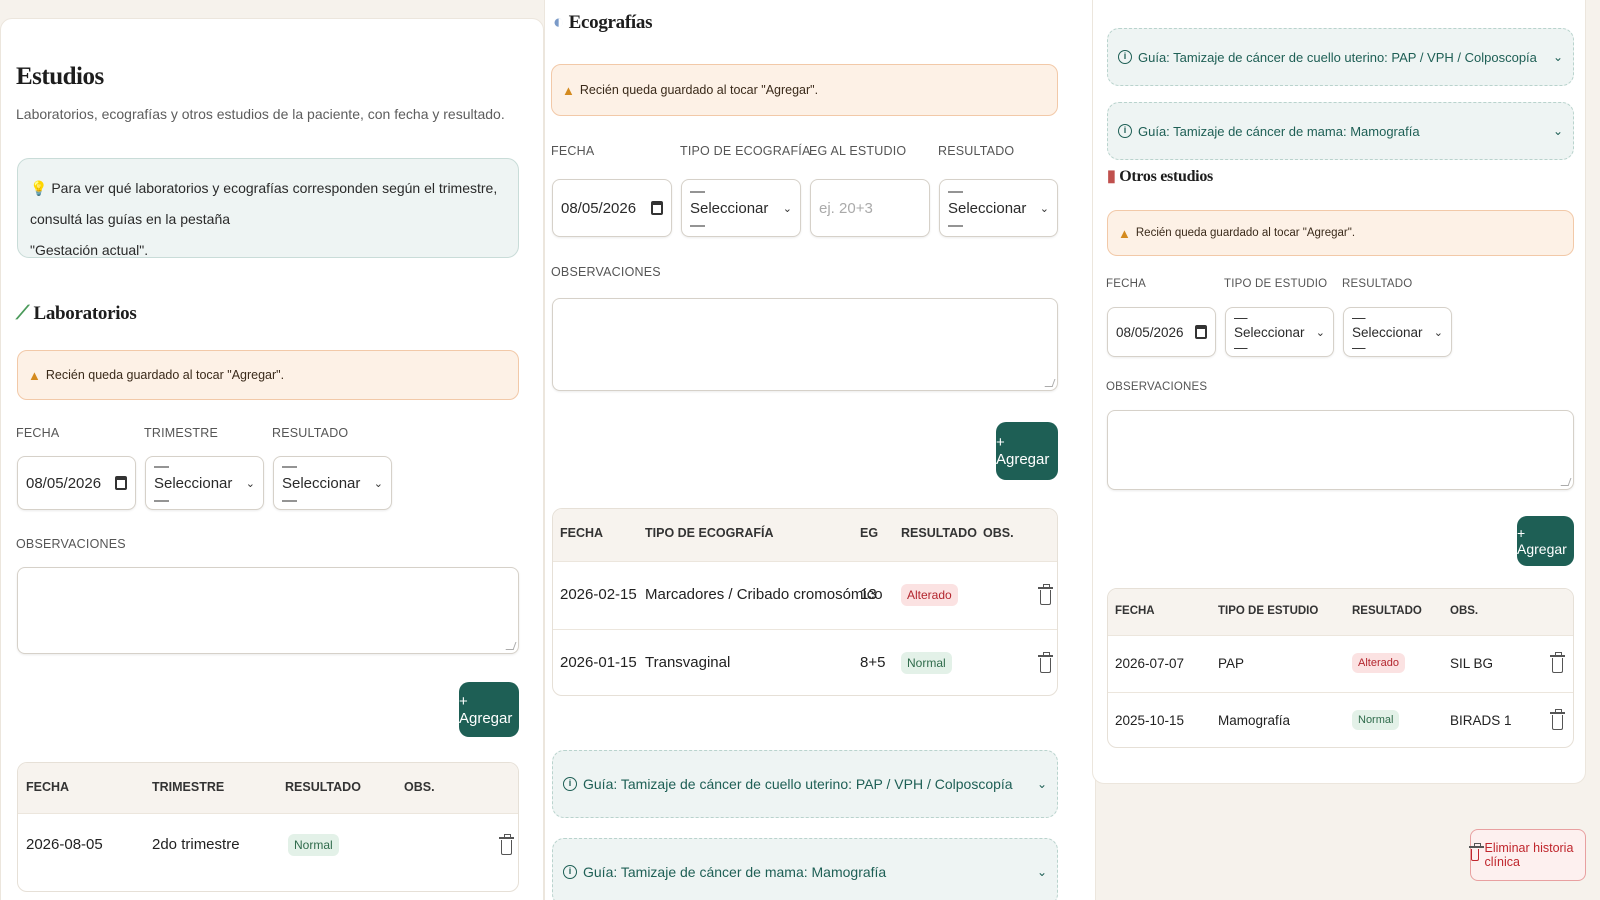  I want to click on lab-obs-textarea, so click(268, 610).